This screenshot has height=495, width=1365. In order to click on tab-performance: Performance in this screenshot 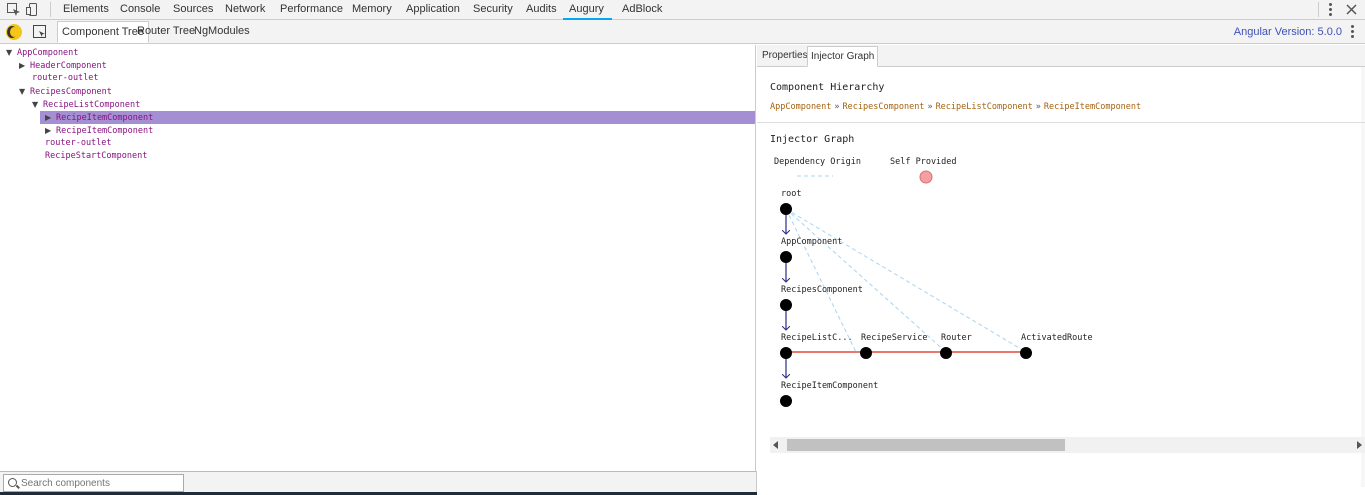, I will do `click(311, 10)`.